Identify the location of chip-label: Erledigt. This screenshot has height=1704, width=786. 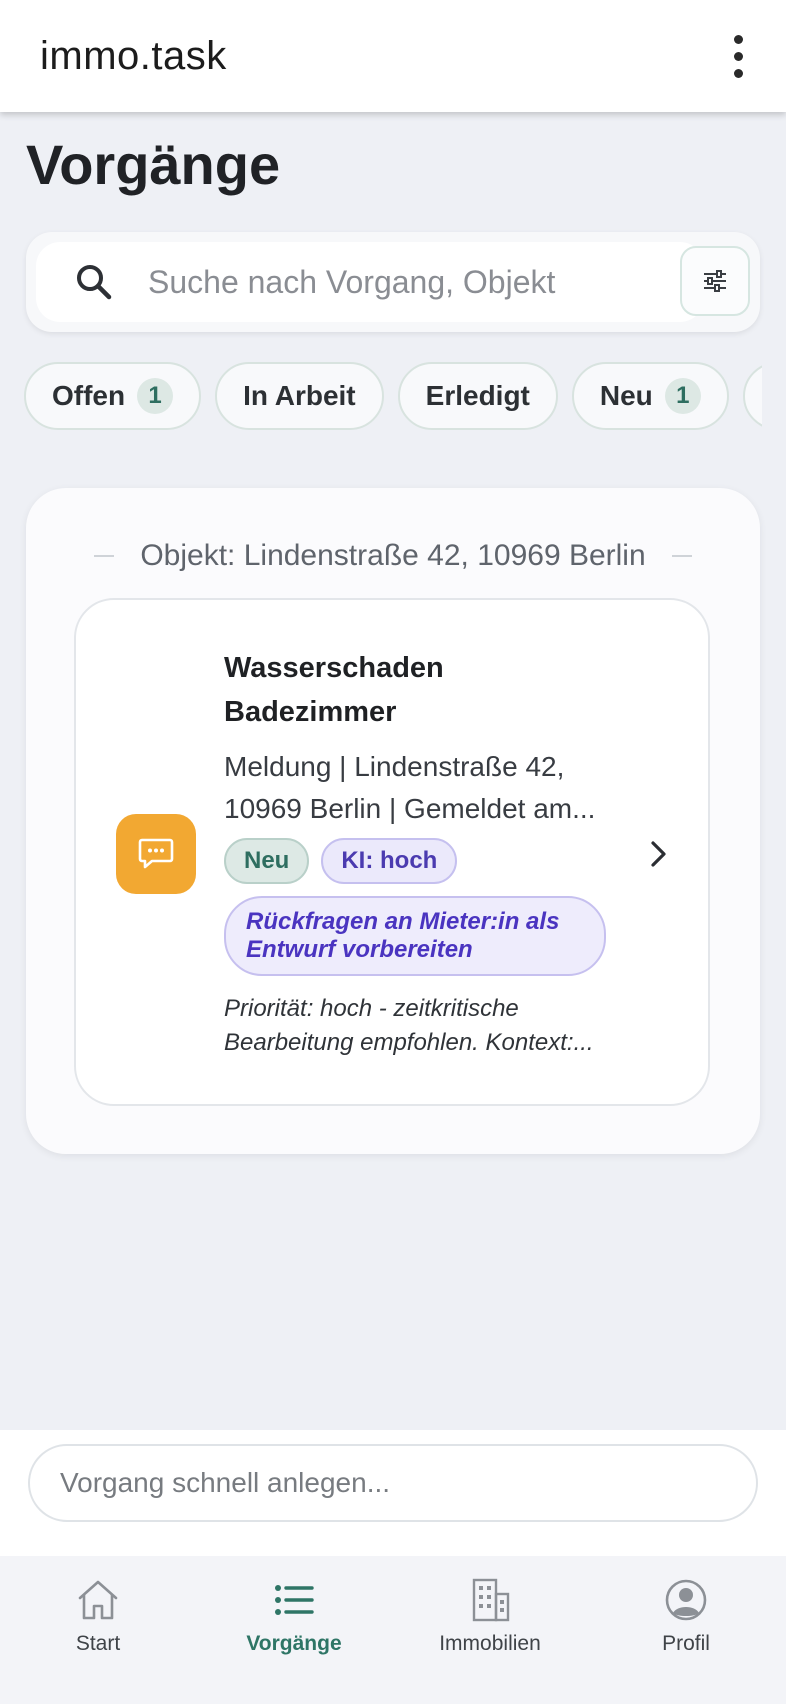
(477, 395).